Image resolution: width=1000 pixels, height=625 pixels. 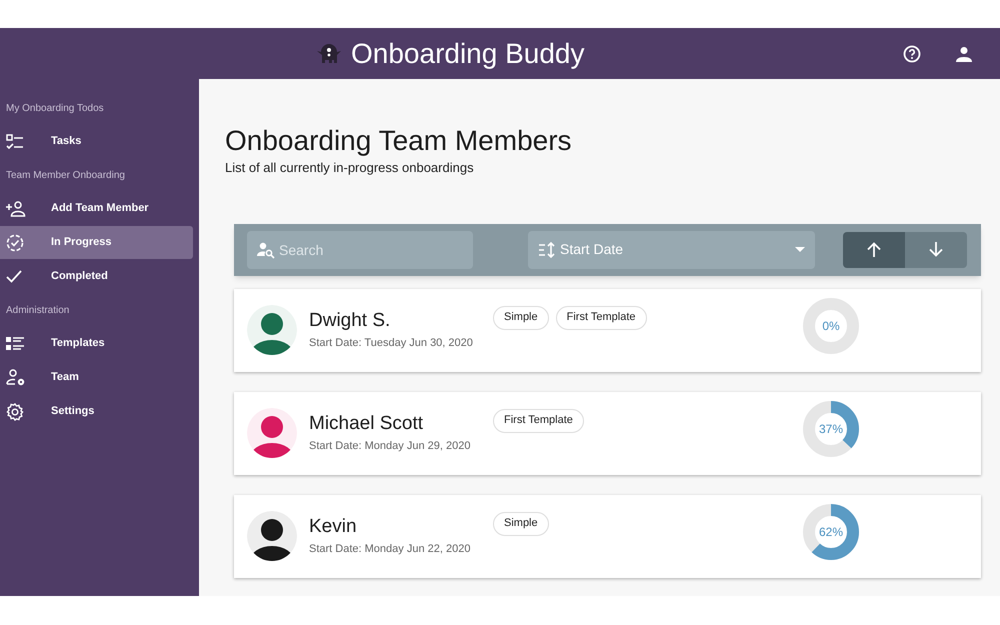 I want to click on list-icon, so click(x=15, y=344).